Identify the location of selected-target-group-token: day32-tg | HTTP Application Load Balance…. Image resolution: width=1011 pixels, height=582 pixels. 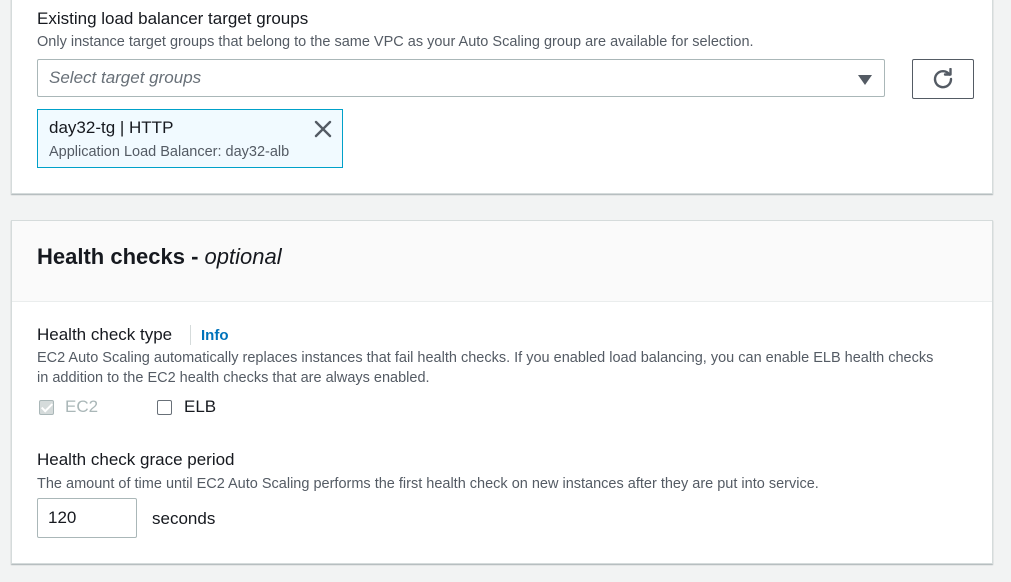
(190, 138).